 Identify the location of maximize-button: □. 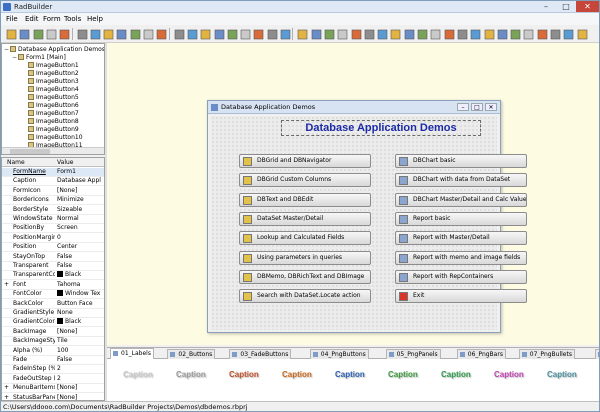
(566, 6).